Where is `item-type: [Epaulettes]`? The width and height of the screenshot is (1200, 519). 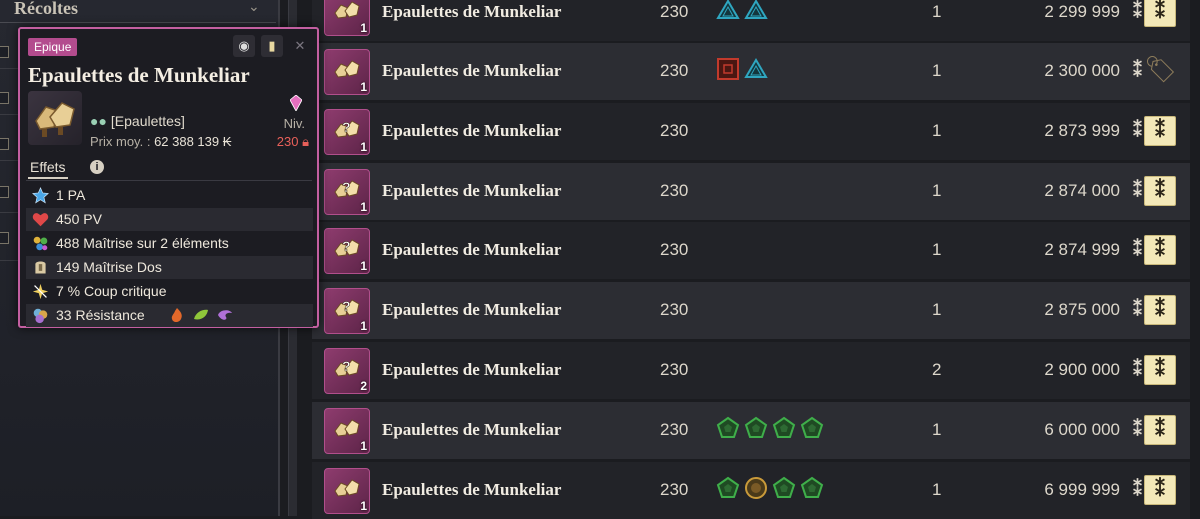
item-type: [Epaulettes] is located at coordinates (147, 121).